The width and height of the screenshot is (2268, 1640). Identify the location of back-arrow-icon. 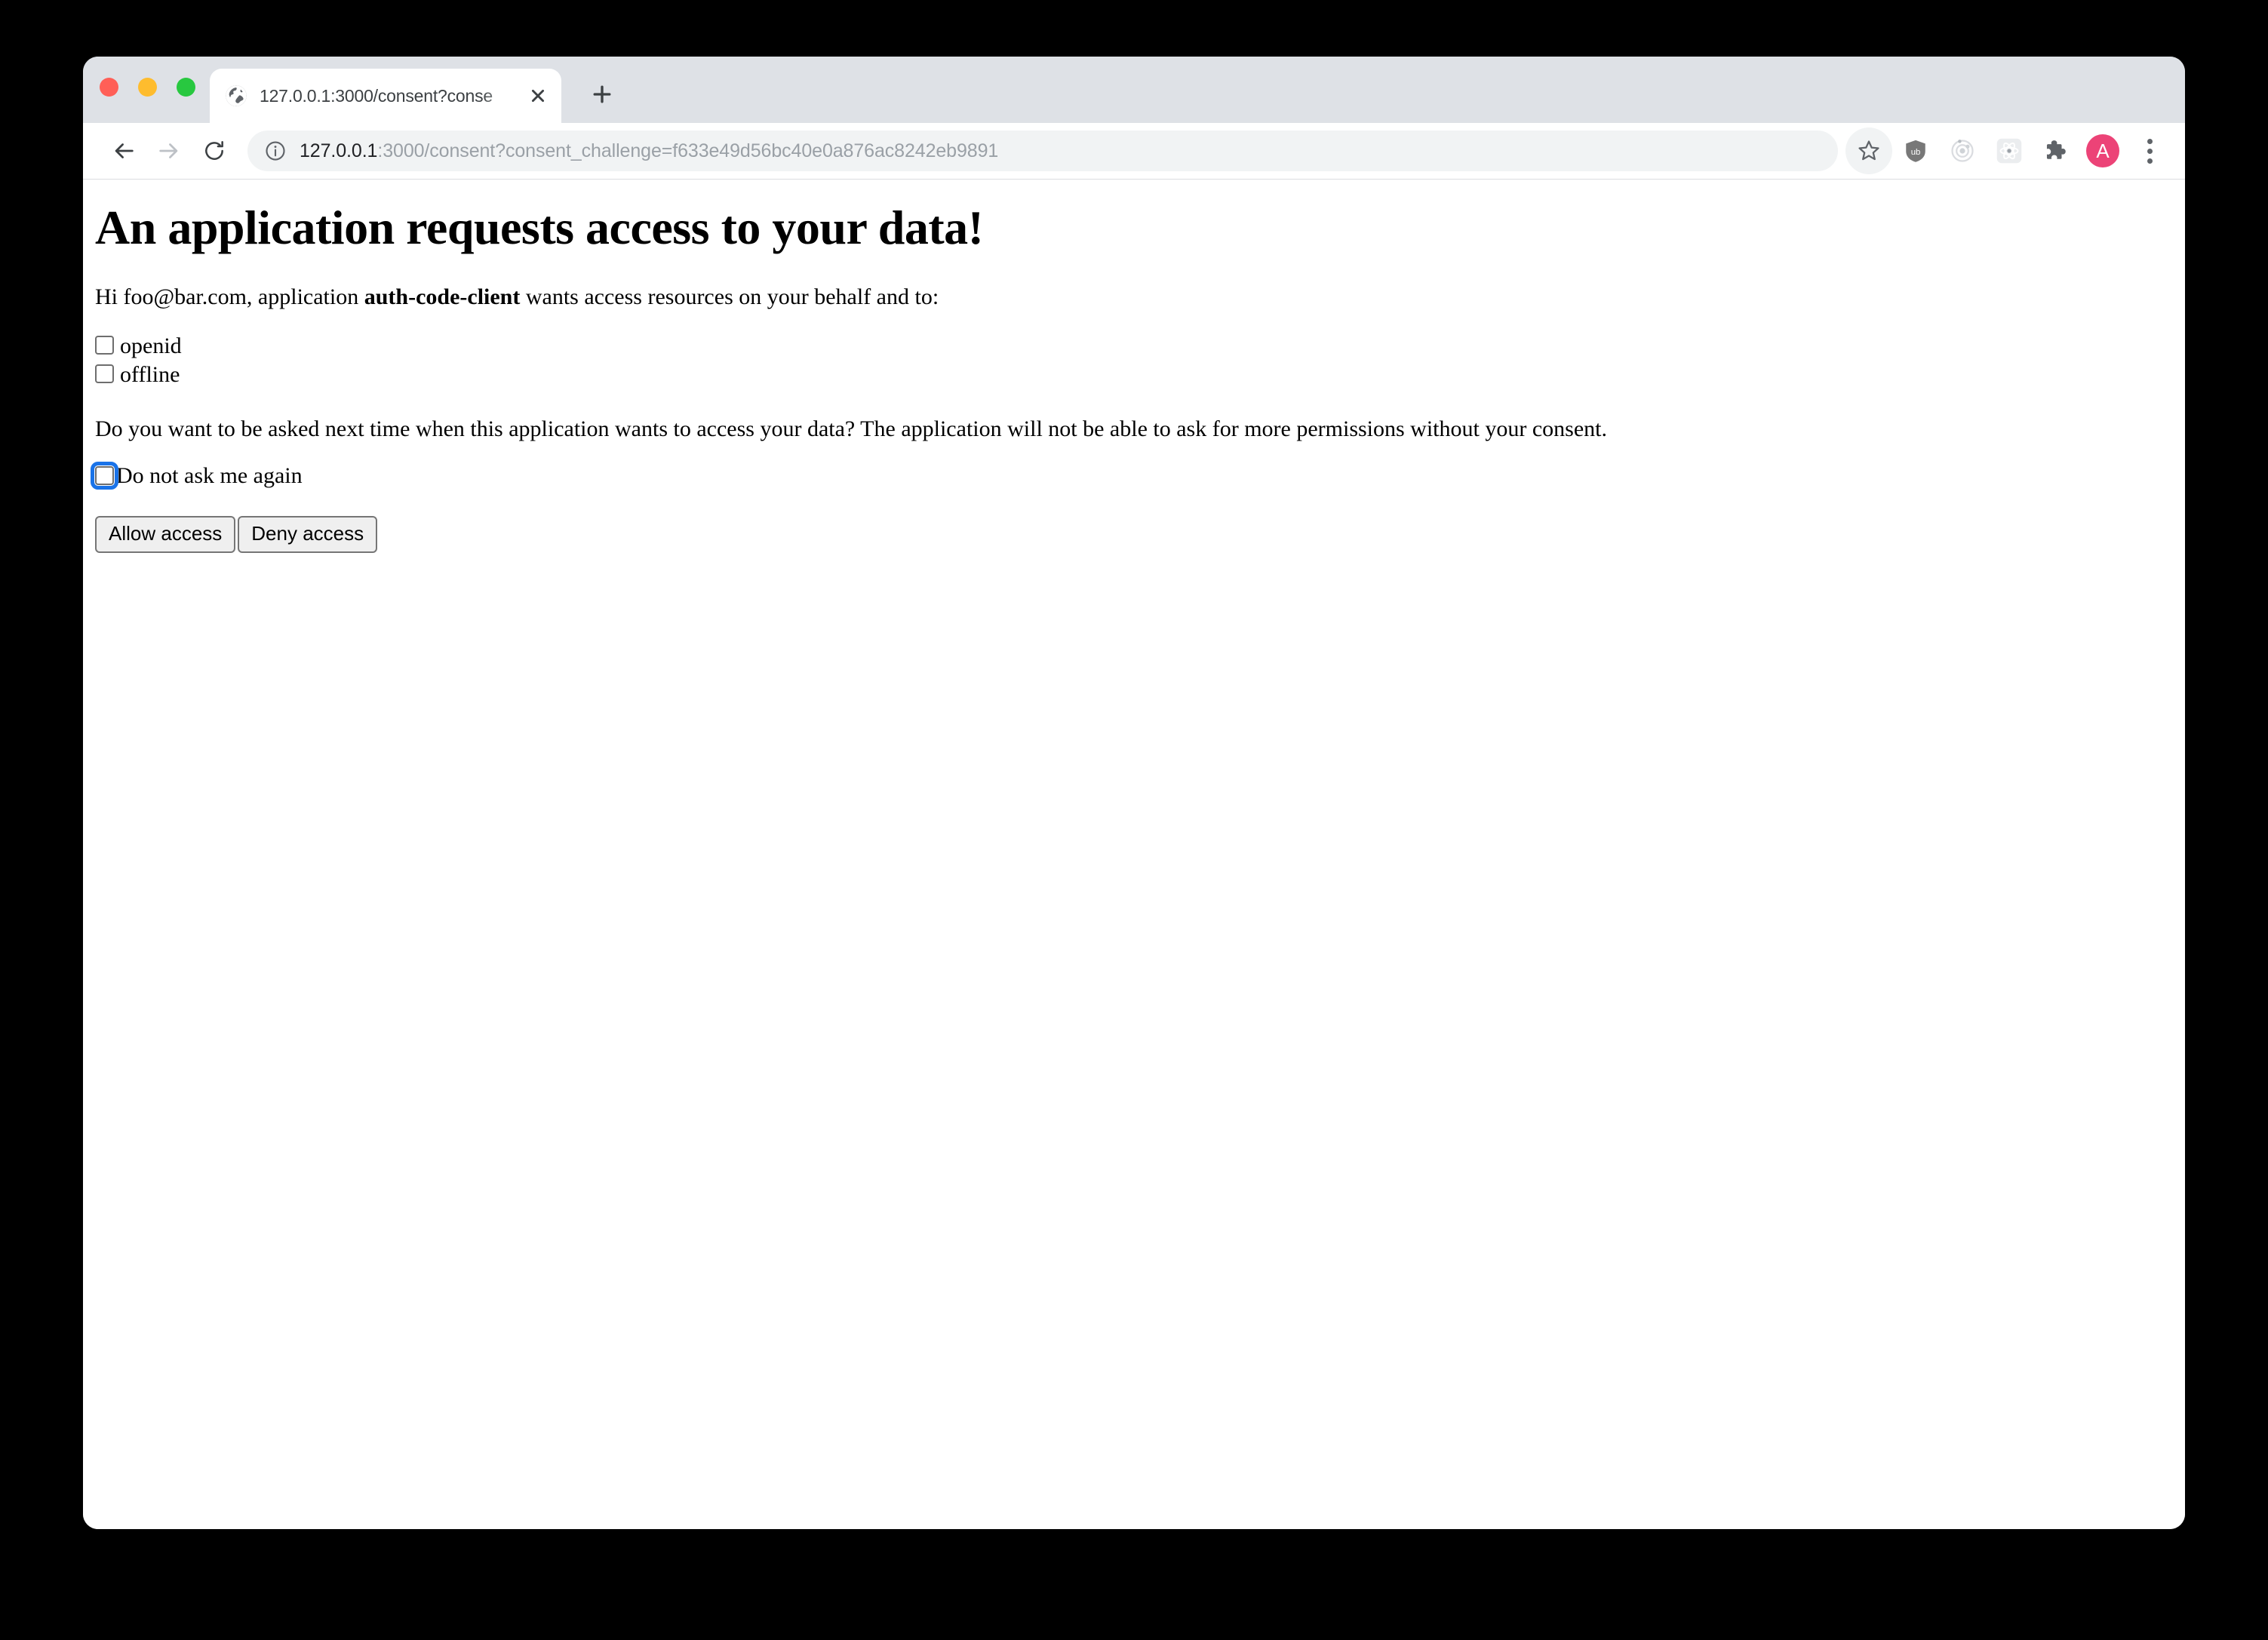
(123, 151).